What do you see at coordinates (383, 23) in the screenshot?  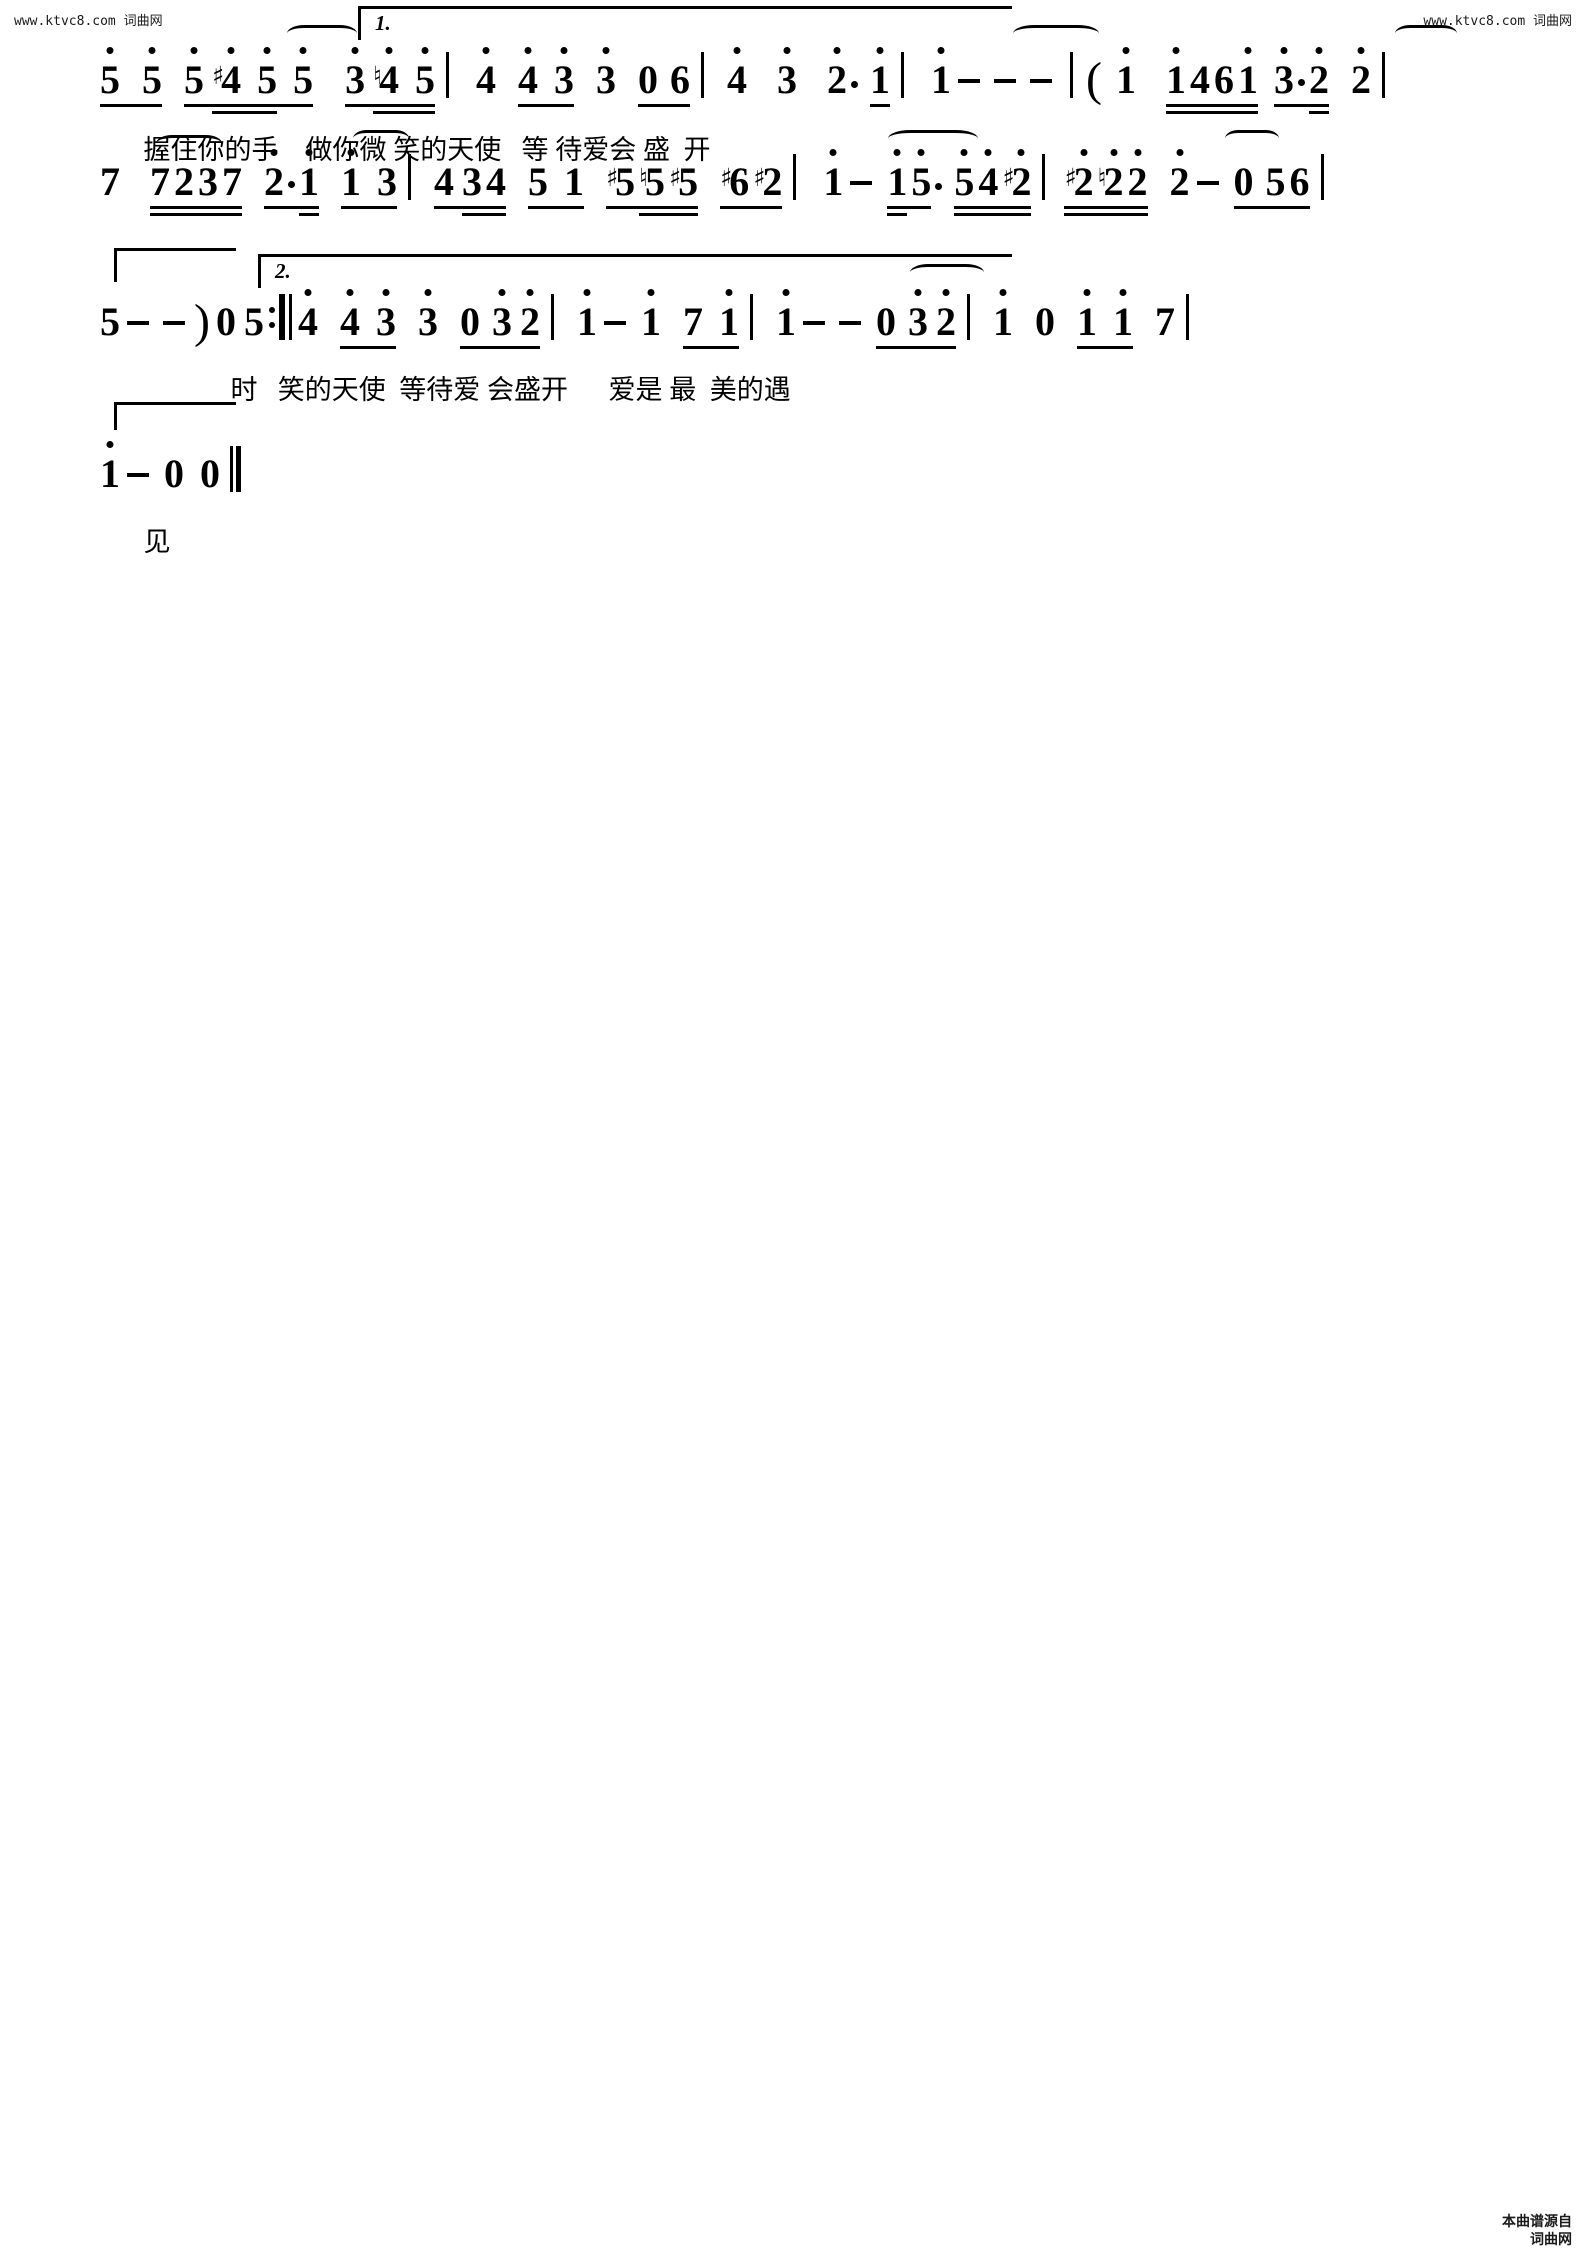 I see `volta-number-1: 1.` at bounding box center [383, 23].